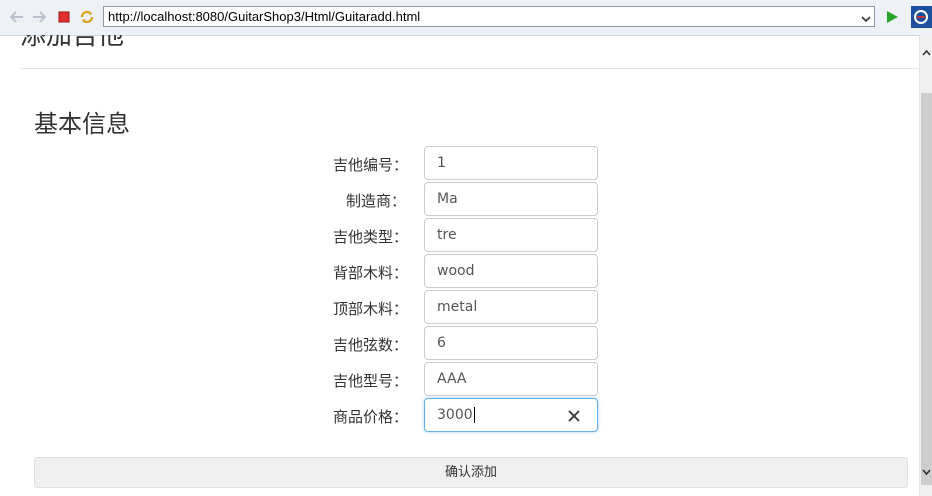 The width and height of the screenshot is (932, 496). I want to click on field-label: 吉他型号：, so click(370, 381).